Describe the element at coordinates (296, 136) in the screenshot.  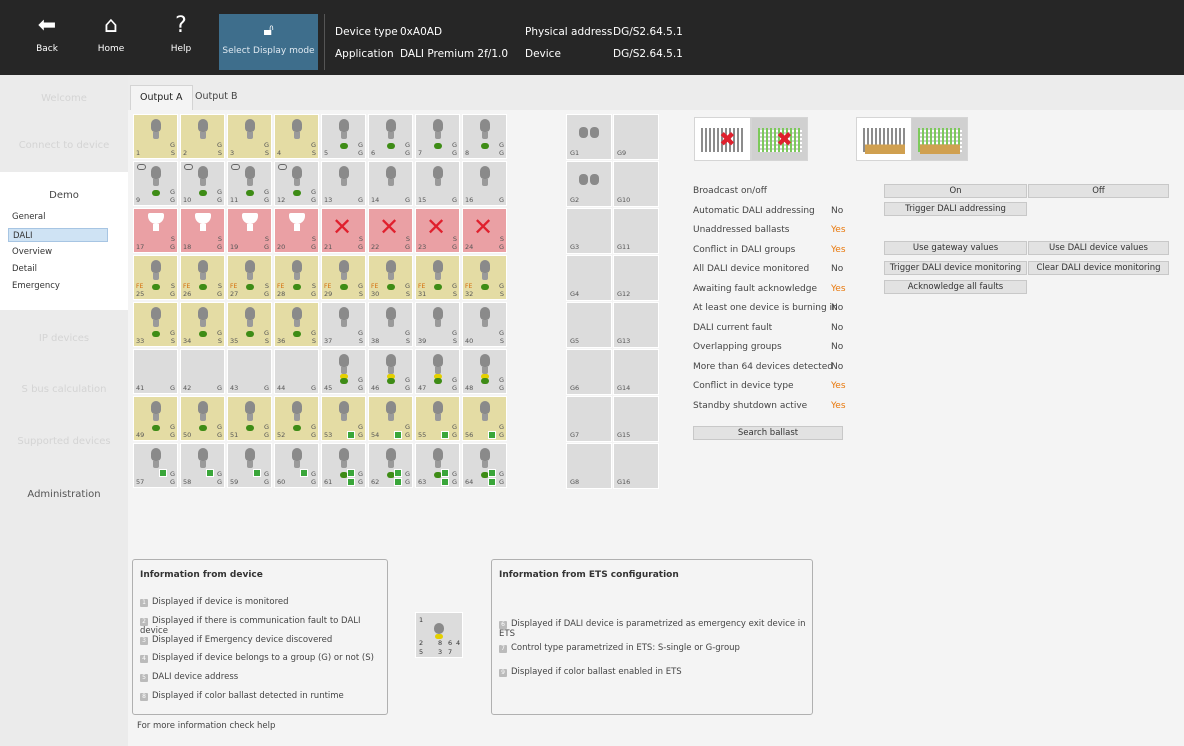
I see `device-cell: 4 SG` at that location.